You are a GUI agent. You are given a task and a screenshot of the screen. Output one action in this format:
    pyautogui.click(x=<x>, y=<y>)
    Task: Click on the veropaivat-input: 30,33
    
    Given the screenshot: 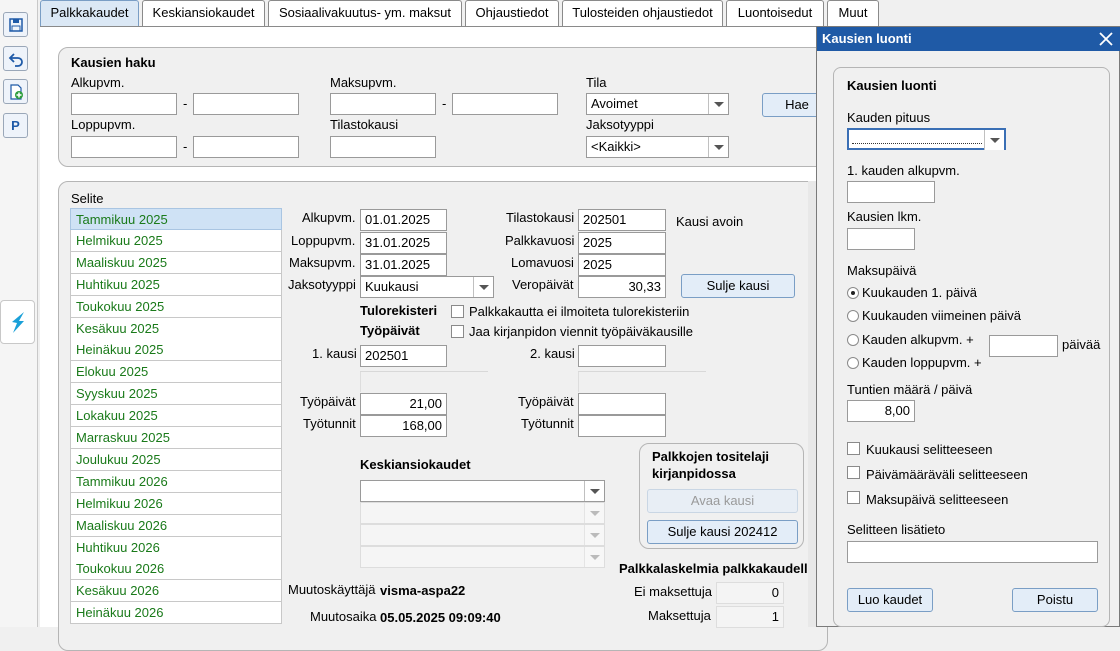 What is the action you would take?
    pyautogui.click(x=622, y=287)
    